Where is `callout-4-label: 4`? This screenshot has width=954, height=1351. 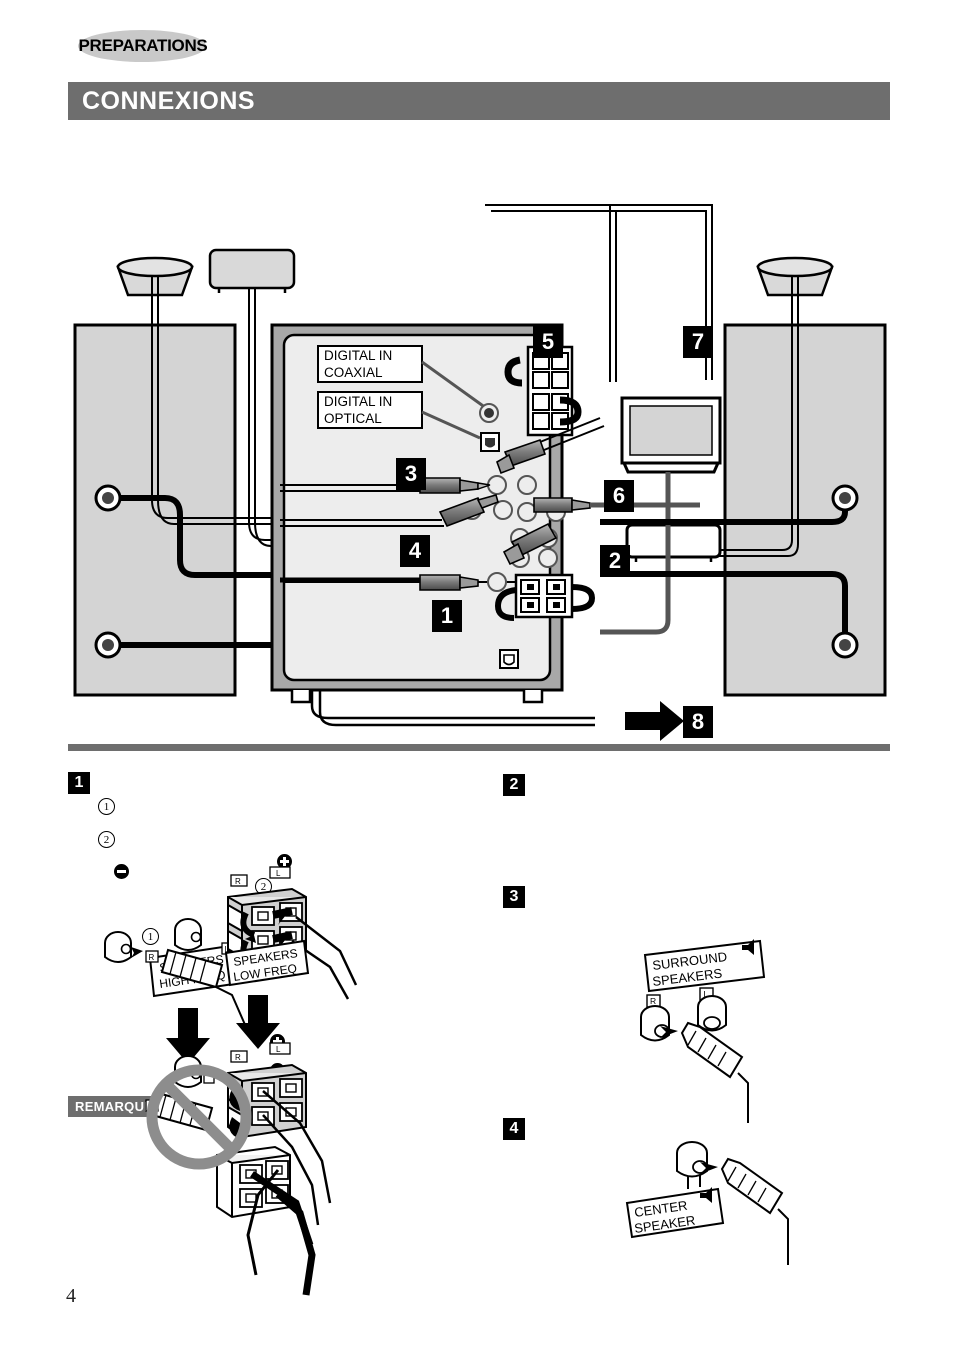 callout-4-label: 4 is located at coordinates (415, 550).